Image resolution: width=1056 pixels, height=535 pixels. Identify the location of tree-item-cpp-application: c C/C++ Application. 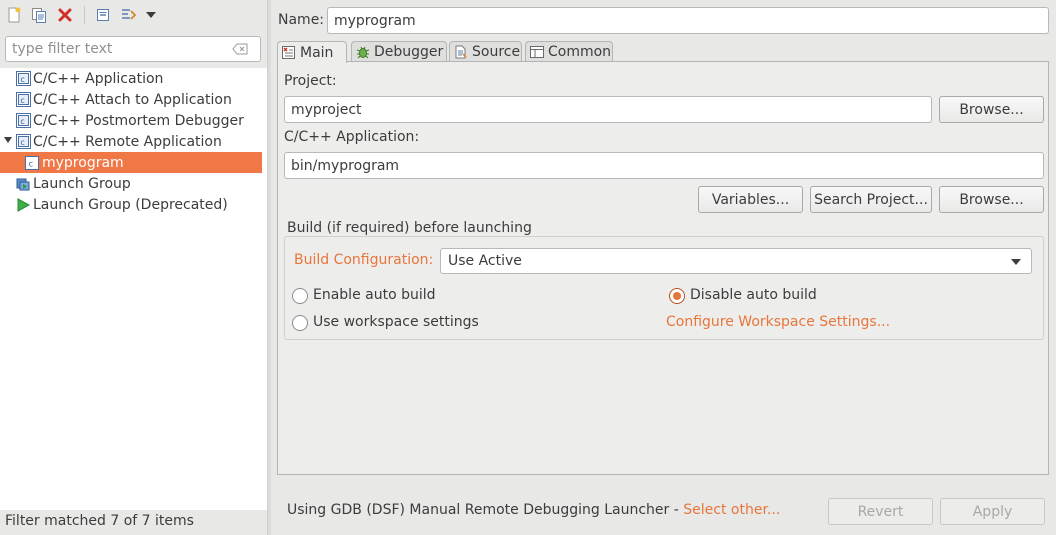
(131, 78).